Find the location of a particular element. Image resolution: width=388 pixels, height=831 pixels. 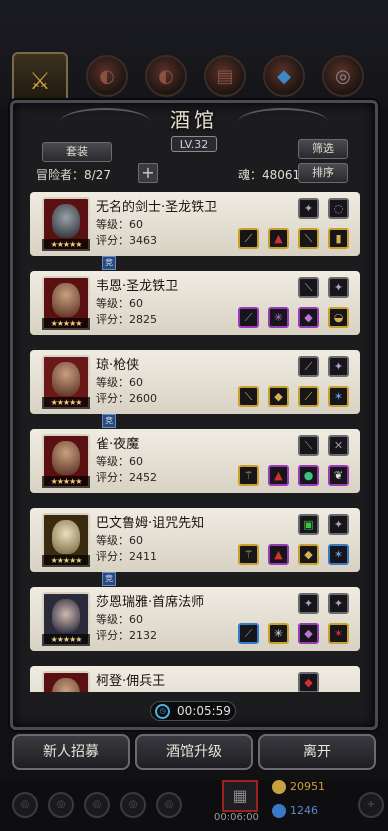

boots-icon: ▮ is located at coordinates (338, 238).